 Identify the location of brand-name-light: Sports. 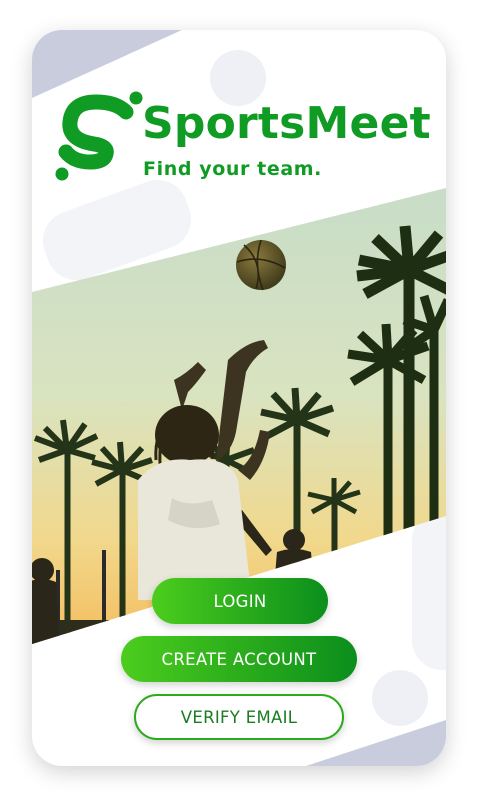
(224, 123).